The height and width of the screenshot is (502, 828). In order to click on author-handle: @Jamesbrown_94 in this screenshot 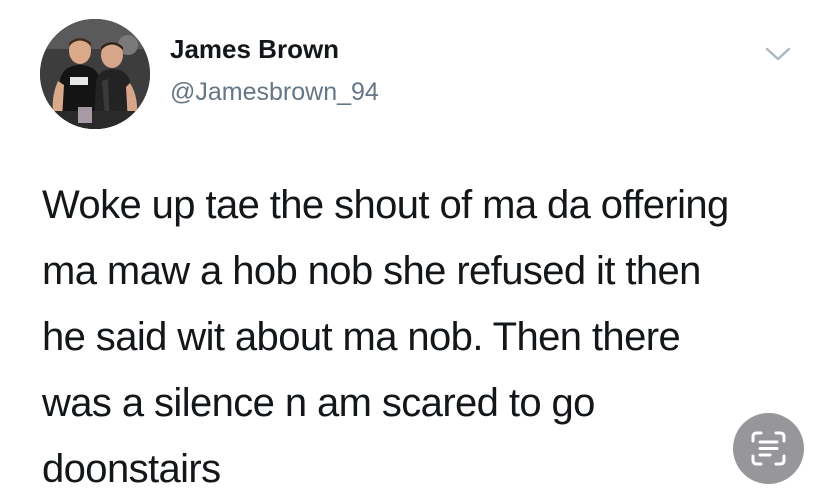, I will do `click(274, 92)`.